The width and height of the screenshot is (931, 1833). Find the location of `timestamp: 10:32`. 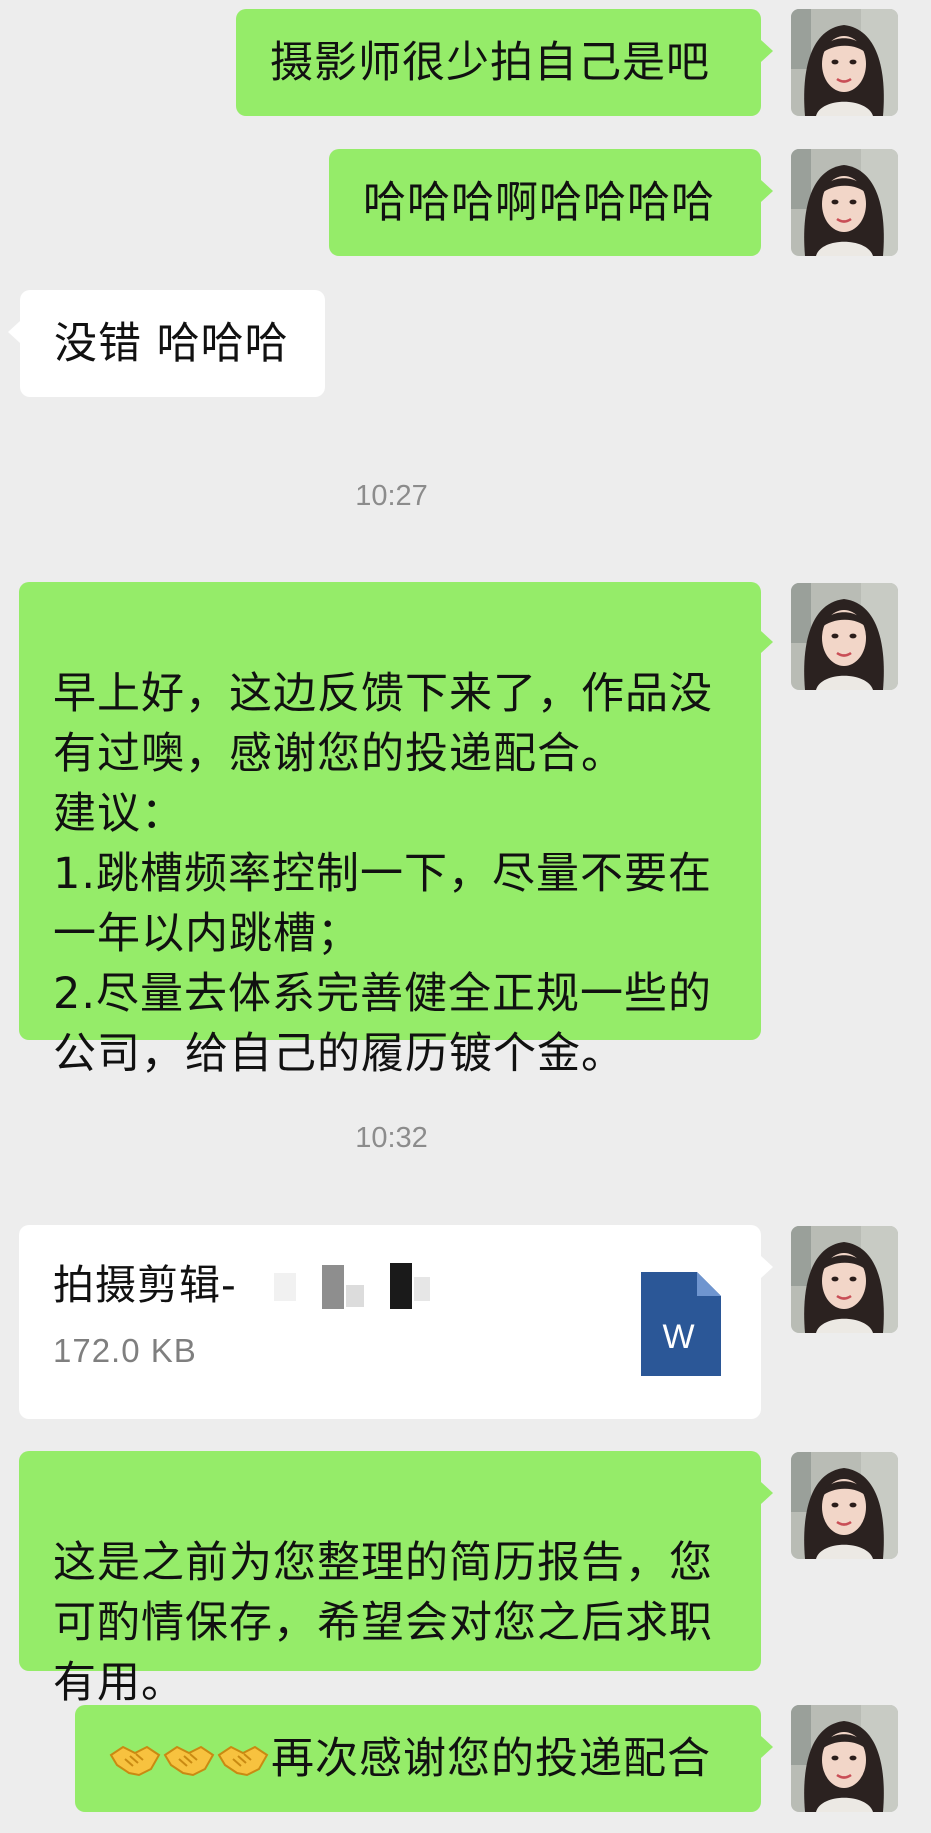

timestamp: 10:32 is located at coordinates (391, 1138).